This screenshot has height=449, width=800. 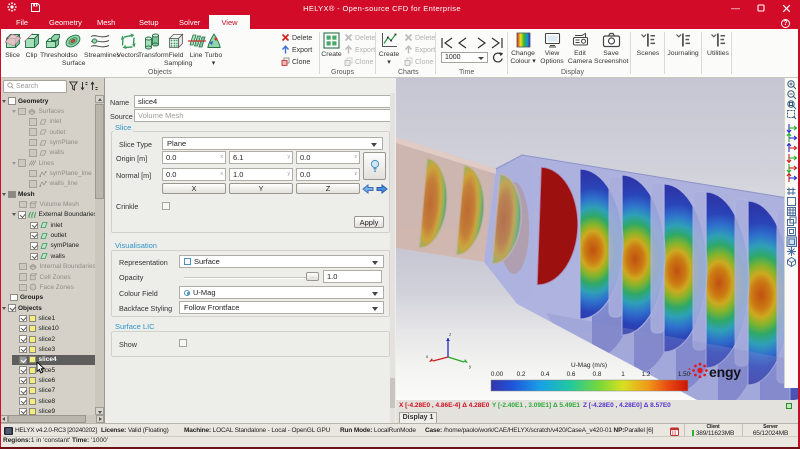 What do you see at coordinates (589, 365) in the screenshot?
I see `svg-text: U-Mag (m/s)` at bounding box center [589, 365].